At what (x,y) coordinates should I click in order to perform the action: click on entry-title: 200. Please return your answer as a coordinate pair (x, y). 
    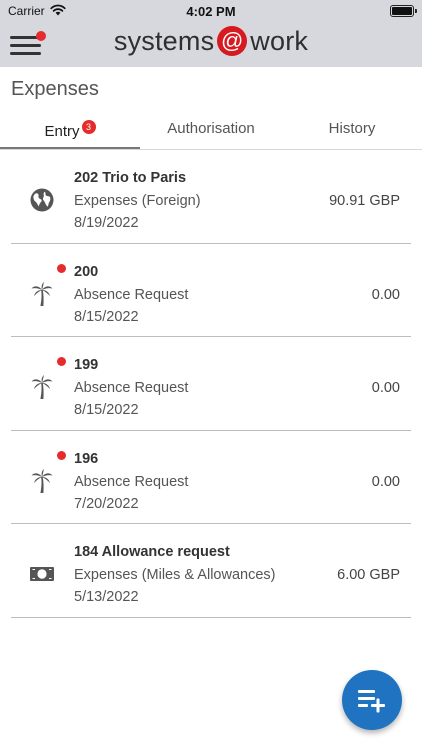
    Looking at the image, I should click on (86, 271).